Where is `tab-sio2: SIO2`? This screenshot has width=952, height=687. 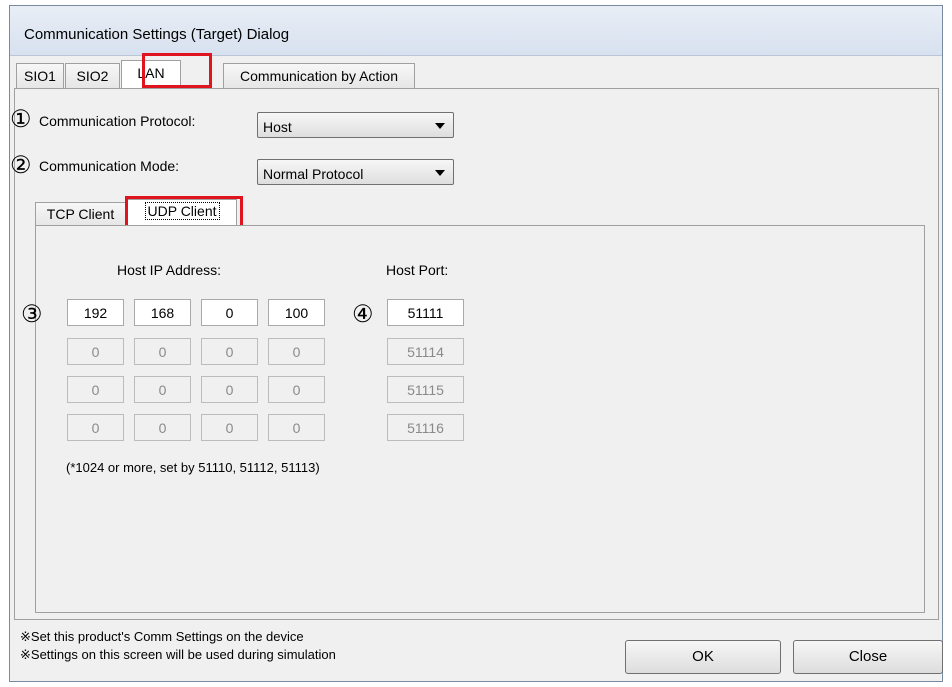
tab-sio2: SIO2 is located at coordinates (92, 75).